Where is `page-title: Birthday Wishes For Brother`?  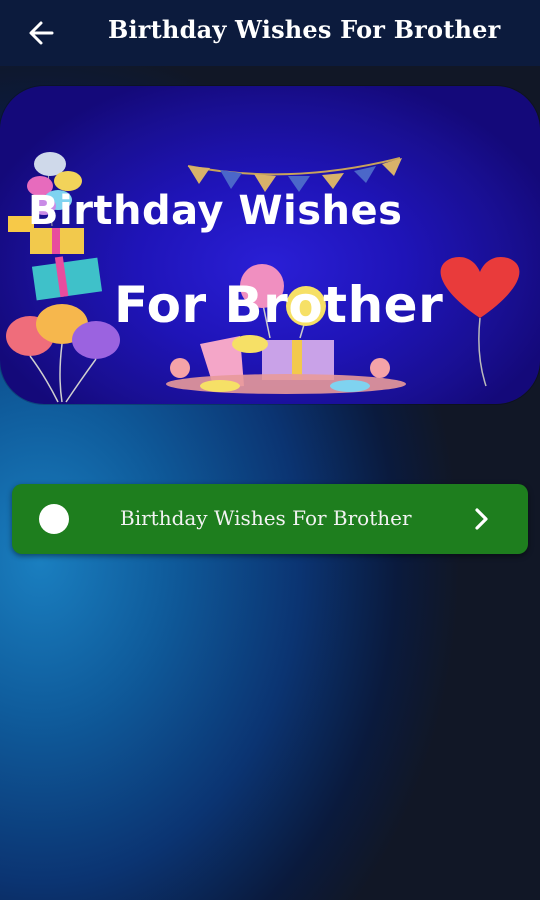 page-title: Birthday Wishes For Brother is located at coordinates (304, 29).